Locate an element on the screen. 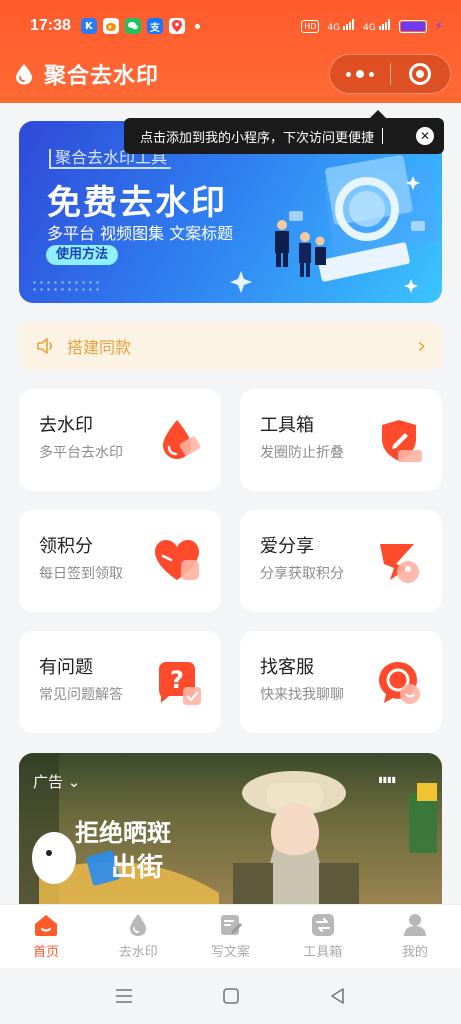  notice-text: 搭建同款 is located at coordinates (99, 347).